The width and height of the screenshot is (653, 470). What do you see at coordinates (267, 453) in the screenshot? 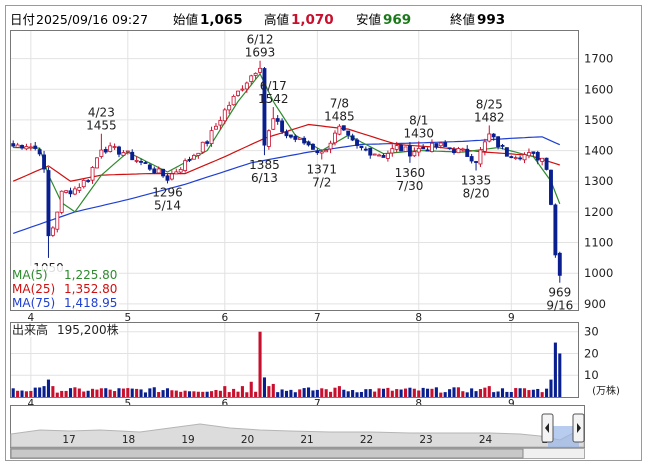
I see `scrollbar-thumb` at bounding box center [267, 453].